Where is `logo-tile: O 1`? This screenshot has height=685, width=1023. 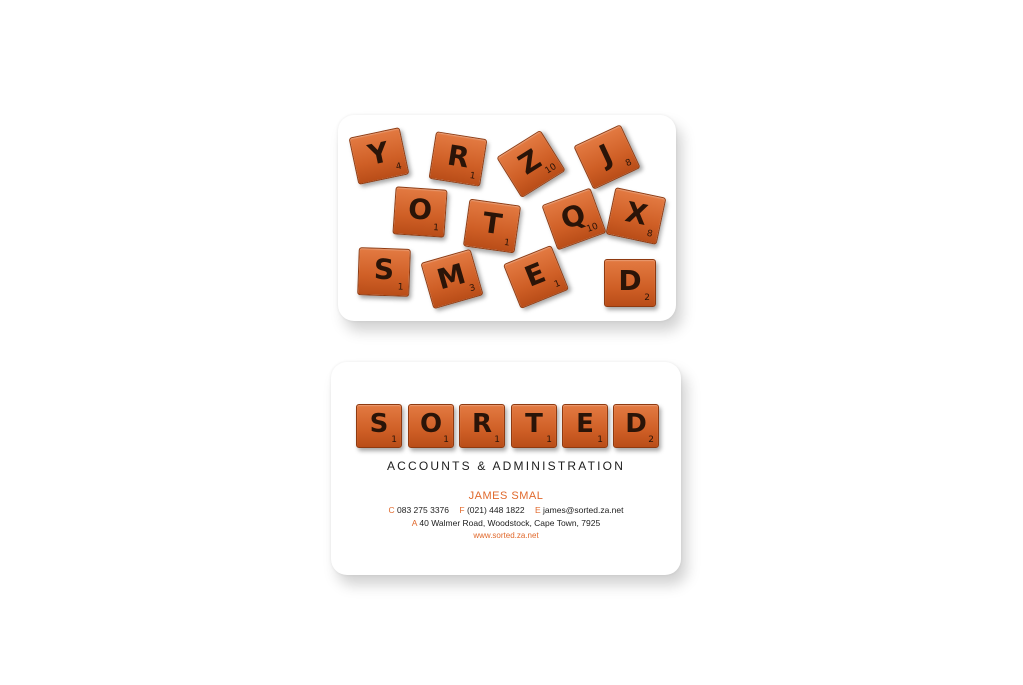
logo-tile: O 1 is located at coordinates (431, 426).